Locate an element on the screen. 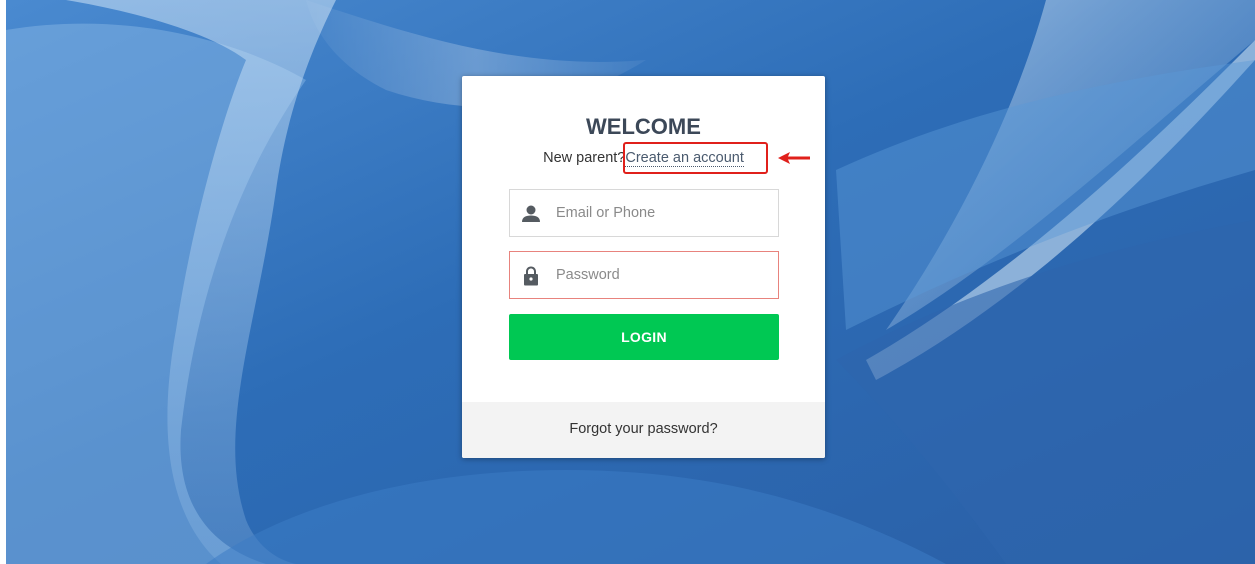 This screenshot has width=1255, height=564. card-footer: Forgot your password? is located at coordinates (643, 430).